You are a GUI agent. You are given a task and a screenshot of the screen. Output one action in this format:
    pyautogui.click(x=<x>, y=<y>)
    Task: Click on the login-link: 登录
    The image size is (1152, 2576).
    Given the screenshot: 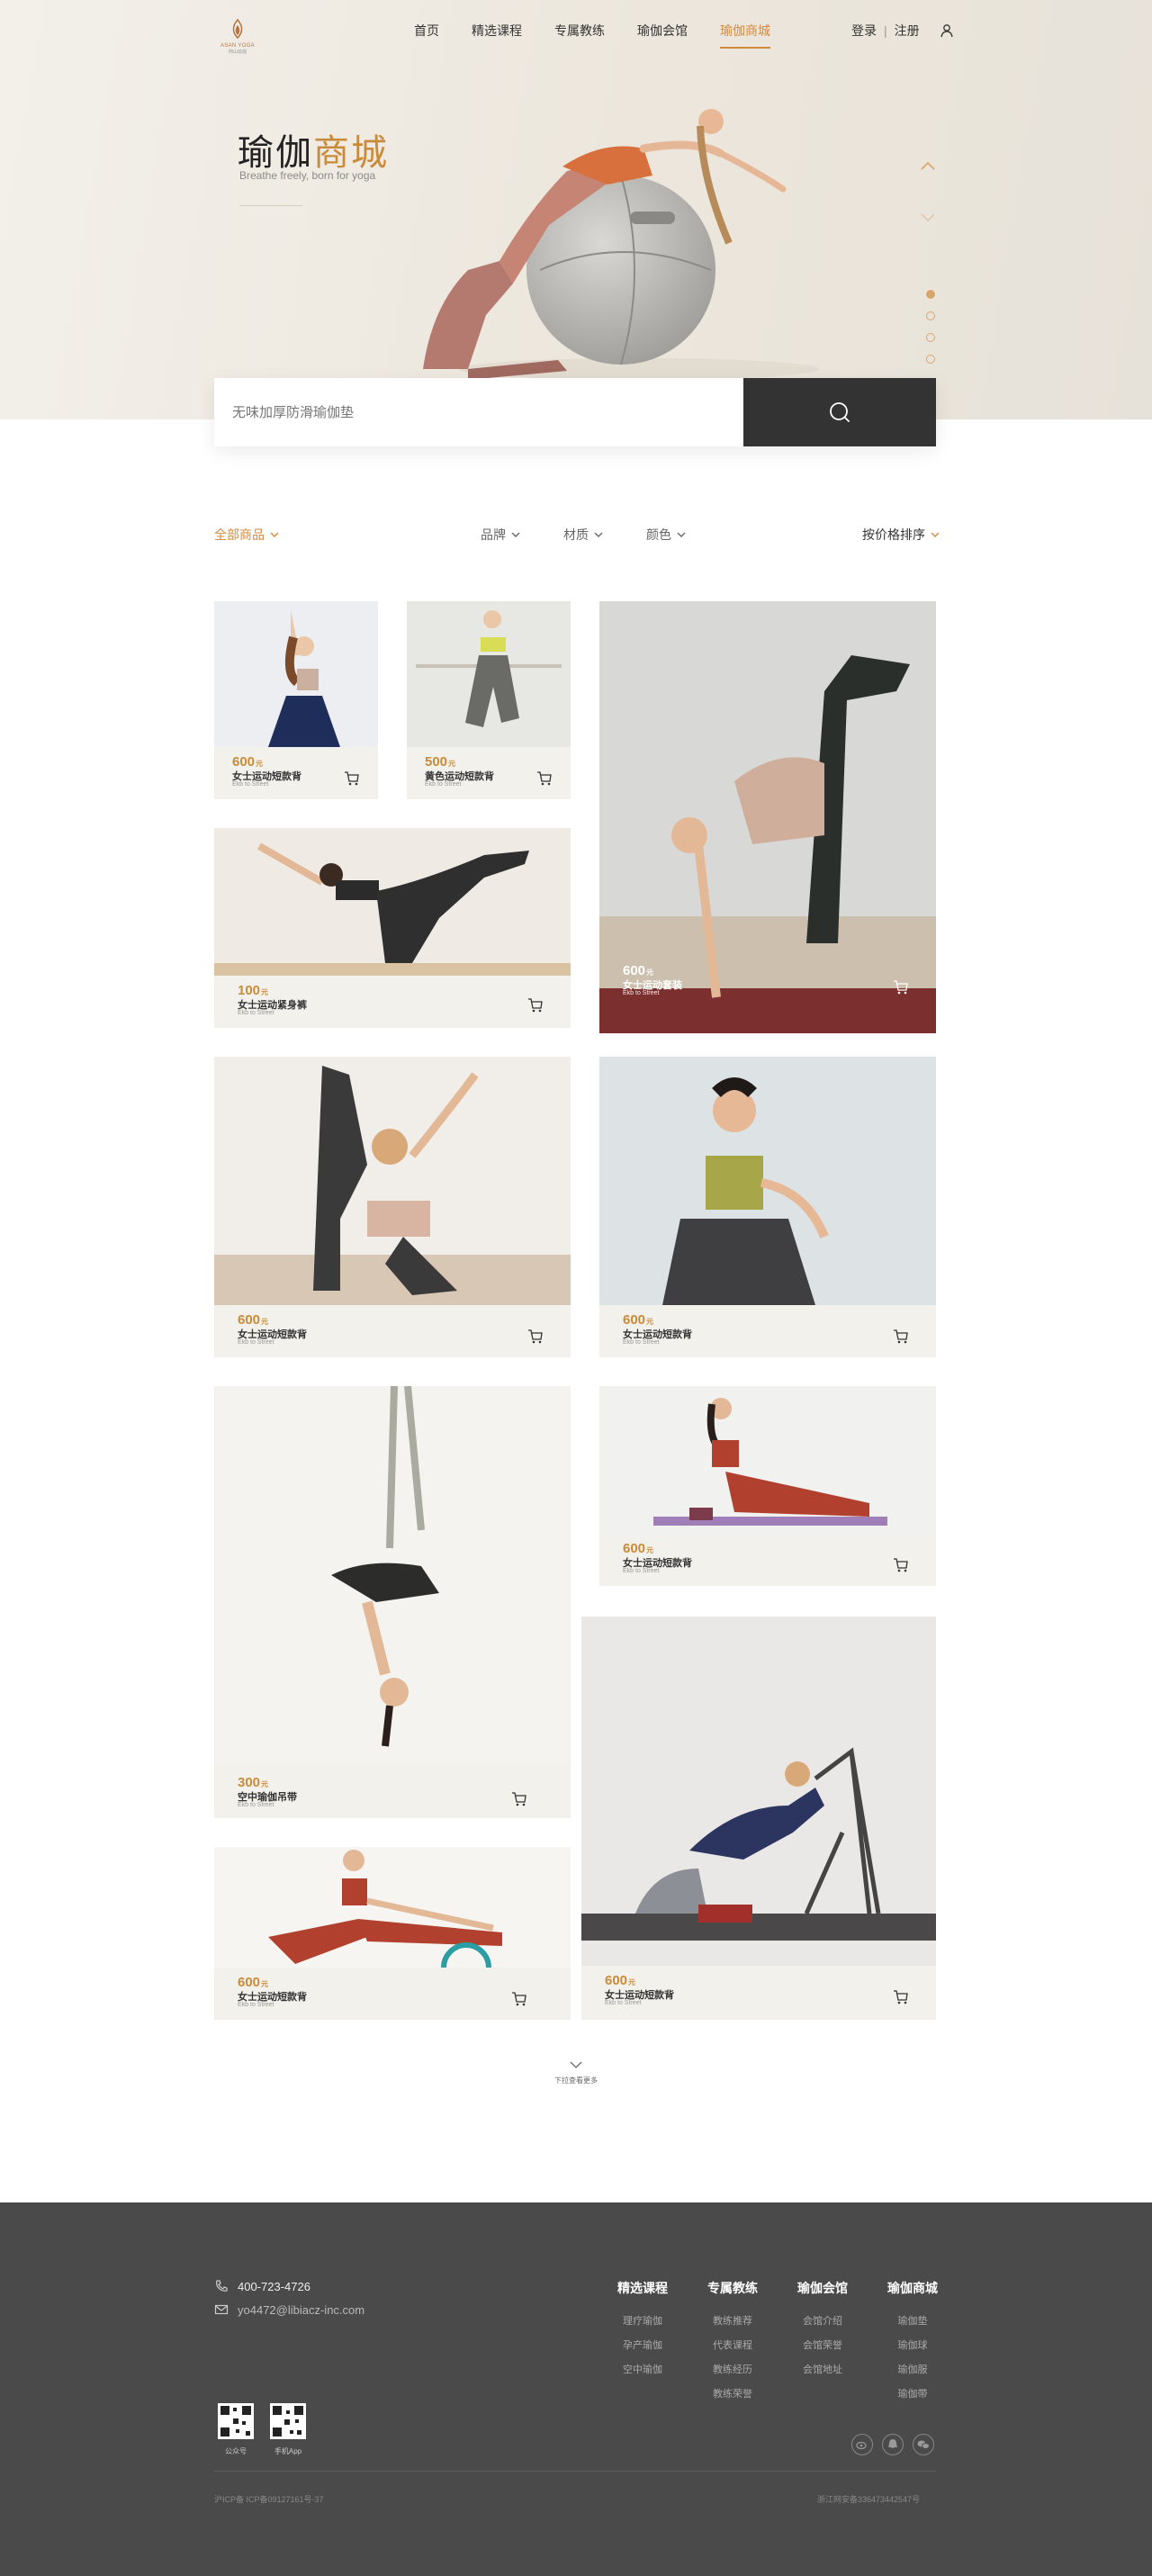 What is the action you would take?
    pyautogui.click(x=864, y=31)
    